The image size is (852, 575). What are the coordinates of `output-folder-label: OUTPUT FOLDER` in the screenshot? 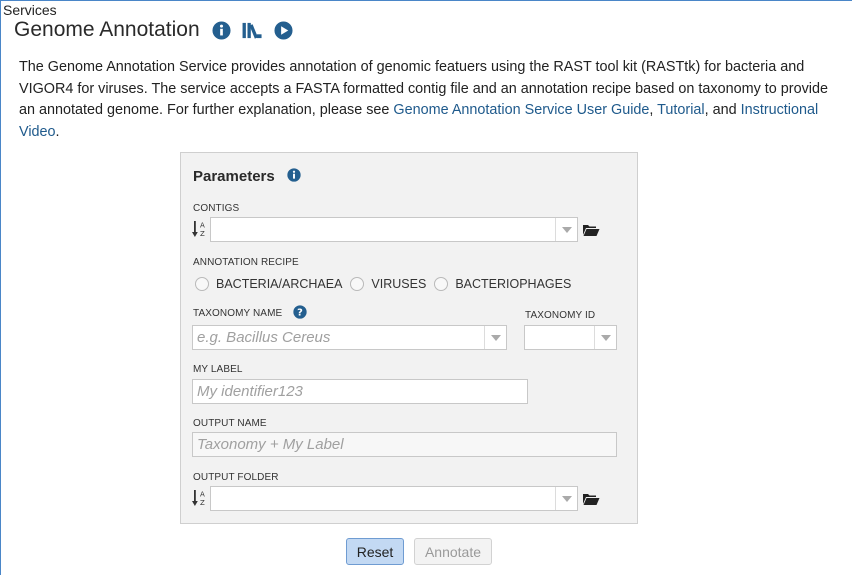 It's located at (236, 477).